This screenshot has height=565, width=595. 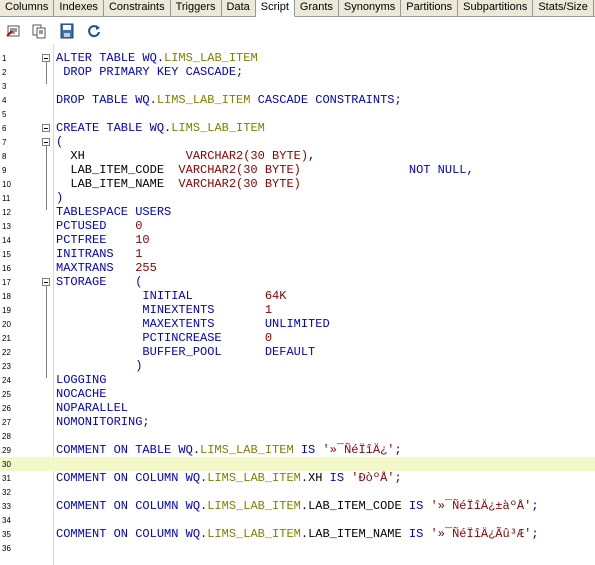 I want to click on code-line: 20 MAXEXTENTS UNLIMITED, so click(x=297, y=324).